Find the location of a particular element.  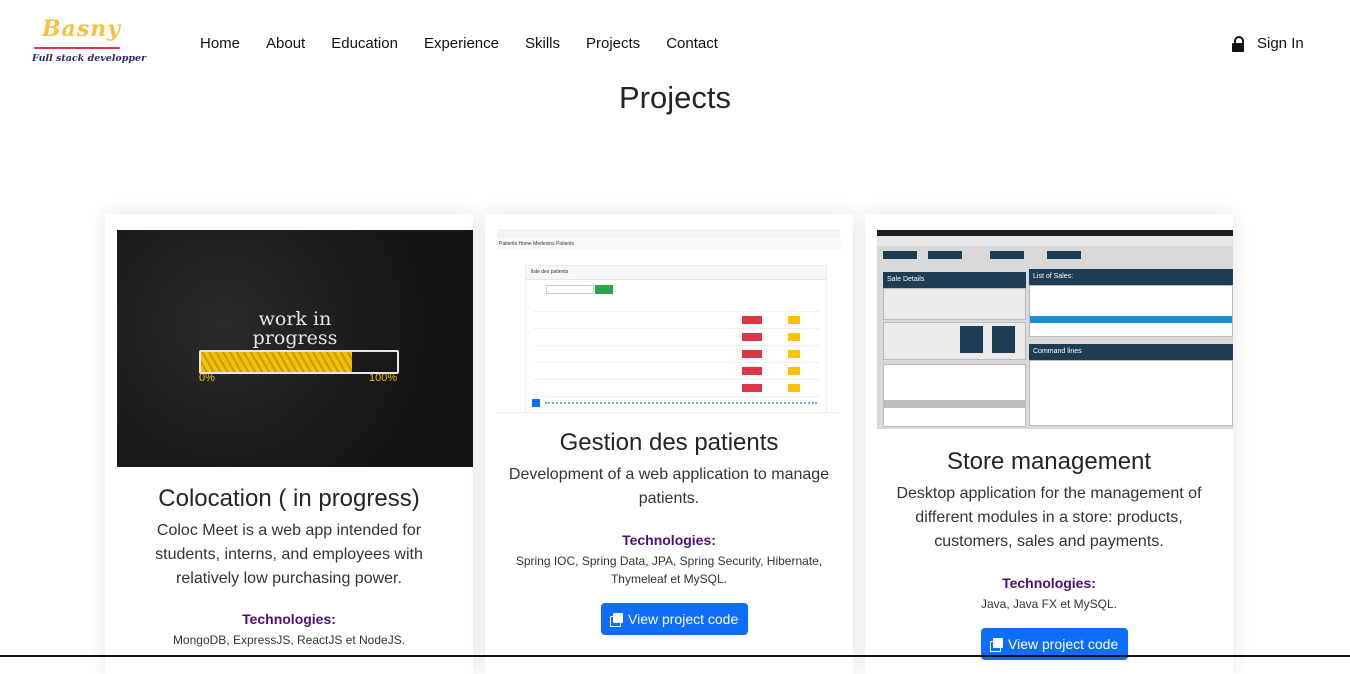

list-sales-header: List of Sales: is located at coordinates (1131, 277).